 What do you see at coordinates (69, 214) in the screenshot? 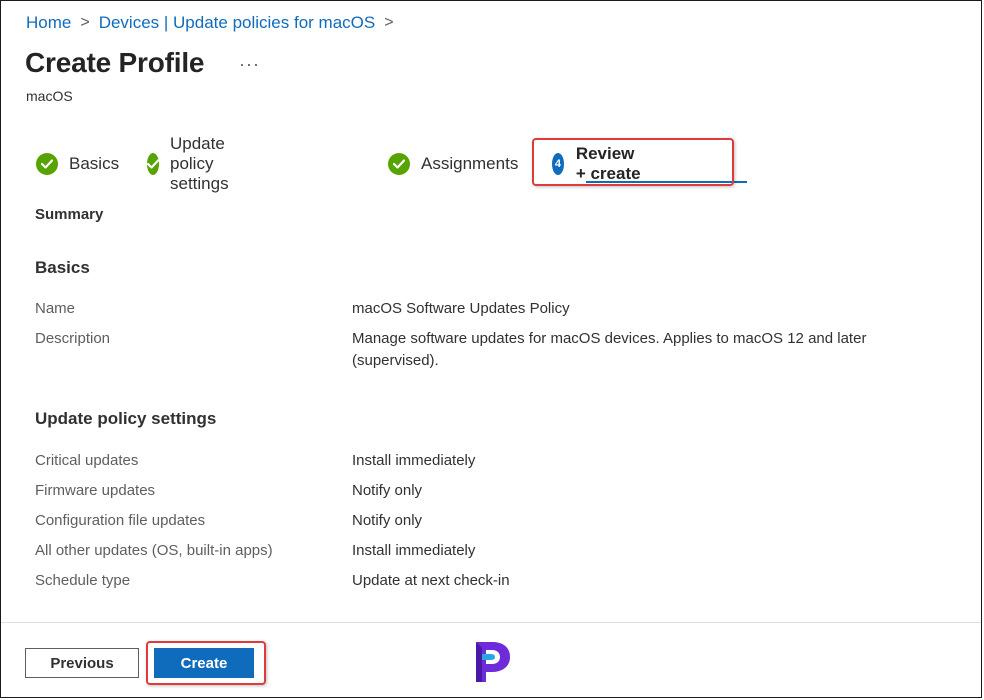
I see `summary-heading: Summary` at bounding box center [69, 214].